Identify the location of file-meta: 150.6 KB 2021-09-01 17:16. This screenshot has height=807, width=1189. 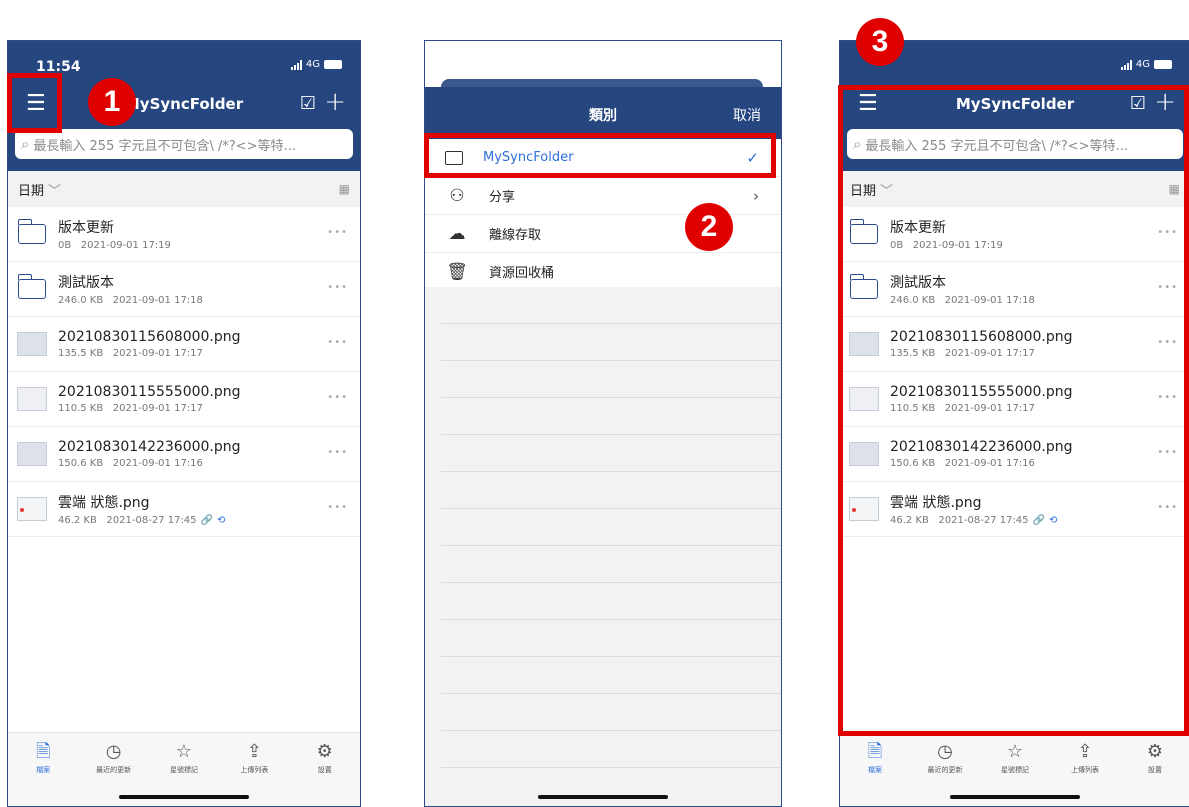
(130, 463).